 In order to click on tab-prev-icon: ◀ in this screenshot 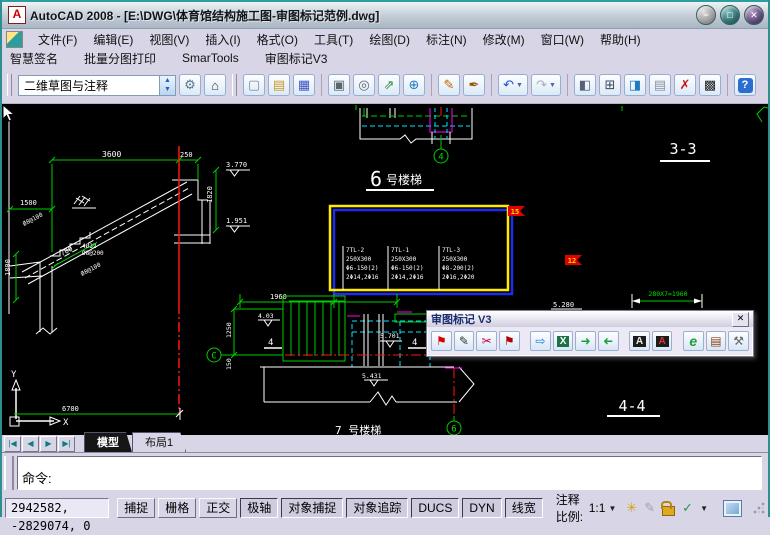, I will do `click(30, 444)`.